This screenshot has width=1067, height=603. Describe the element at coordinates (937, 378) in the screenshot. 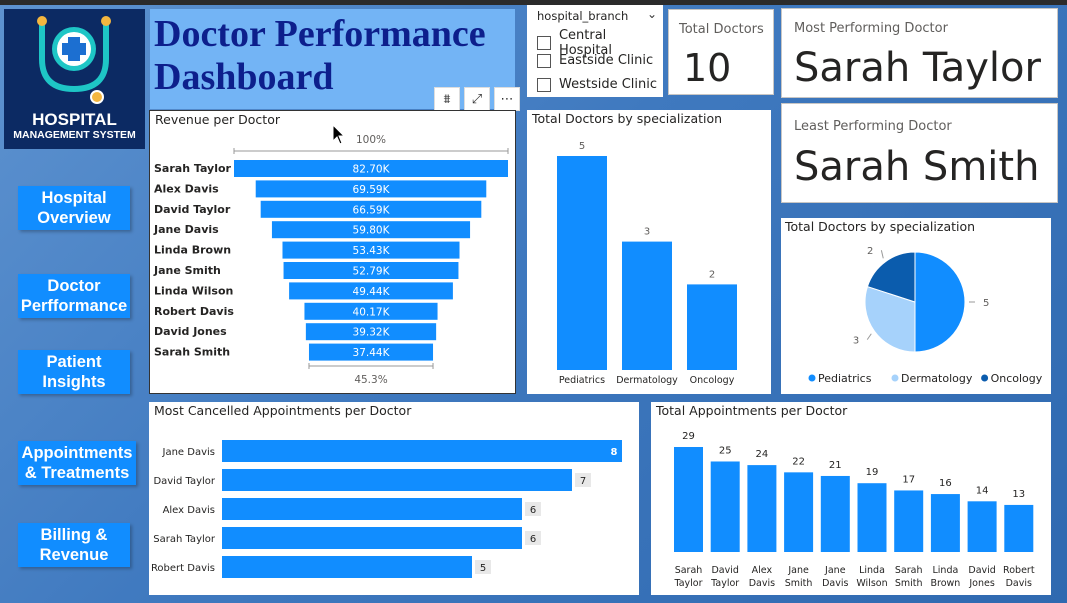

I see `legend-label: Dermatology` at that location.